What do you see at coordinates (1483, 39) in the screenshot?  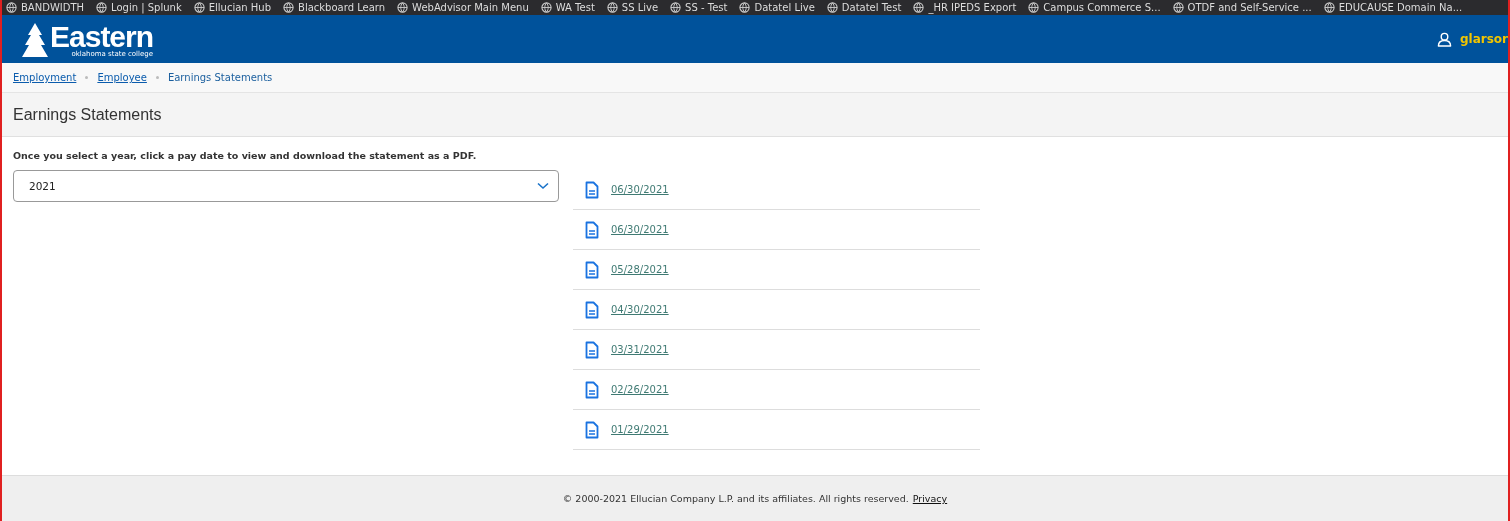 I see `user-name: glarsor` at bounding box center [1483, 39].